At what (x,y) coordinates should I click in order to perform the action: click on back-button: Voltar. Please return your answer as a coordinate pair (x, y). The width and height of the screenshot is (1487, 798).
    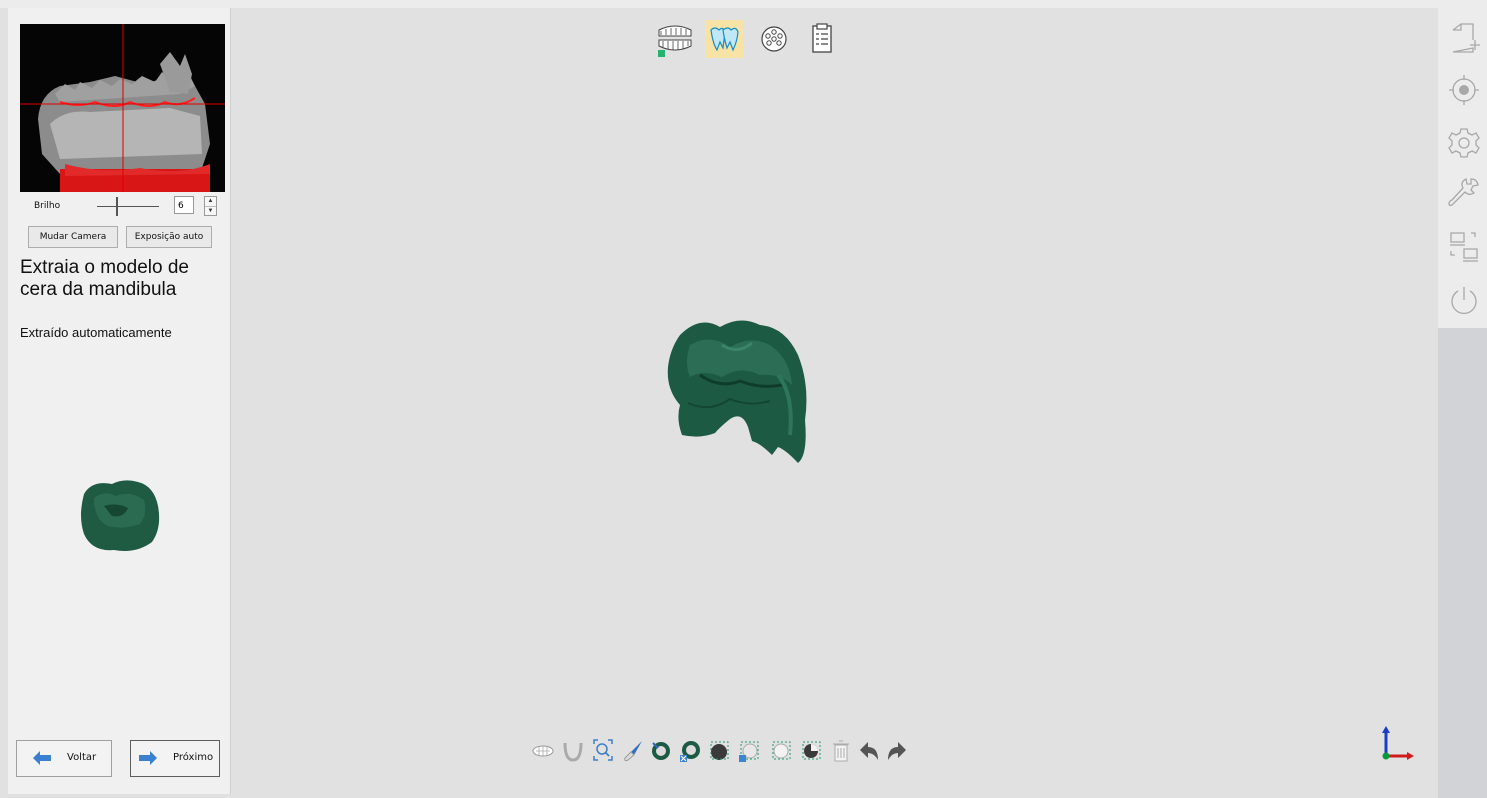
    Looking at the image, I should click on (64, 758).